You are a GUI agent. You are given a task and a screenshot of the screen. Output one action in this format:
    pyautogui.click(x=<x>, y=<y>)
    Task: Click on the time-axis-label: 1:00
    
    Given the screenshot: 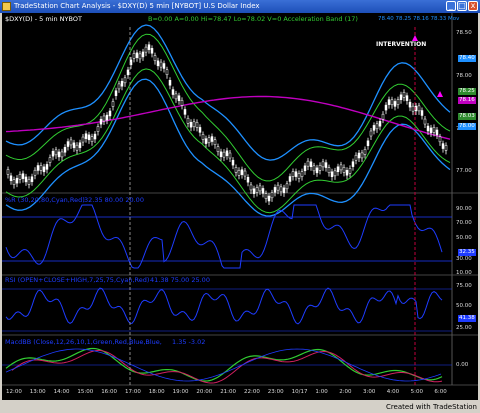 What is the action you would take?
    pyautogui.click(x=321, y=392)
    